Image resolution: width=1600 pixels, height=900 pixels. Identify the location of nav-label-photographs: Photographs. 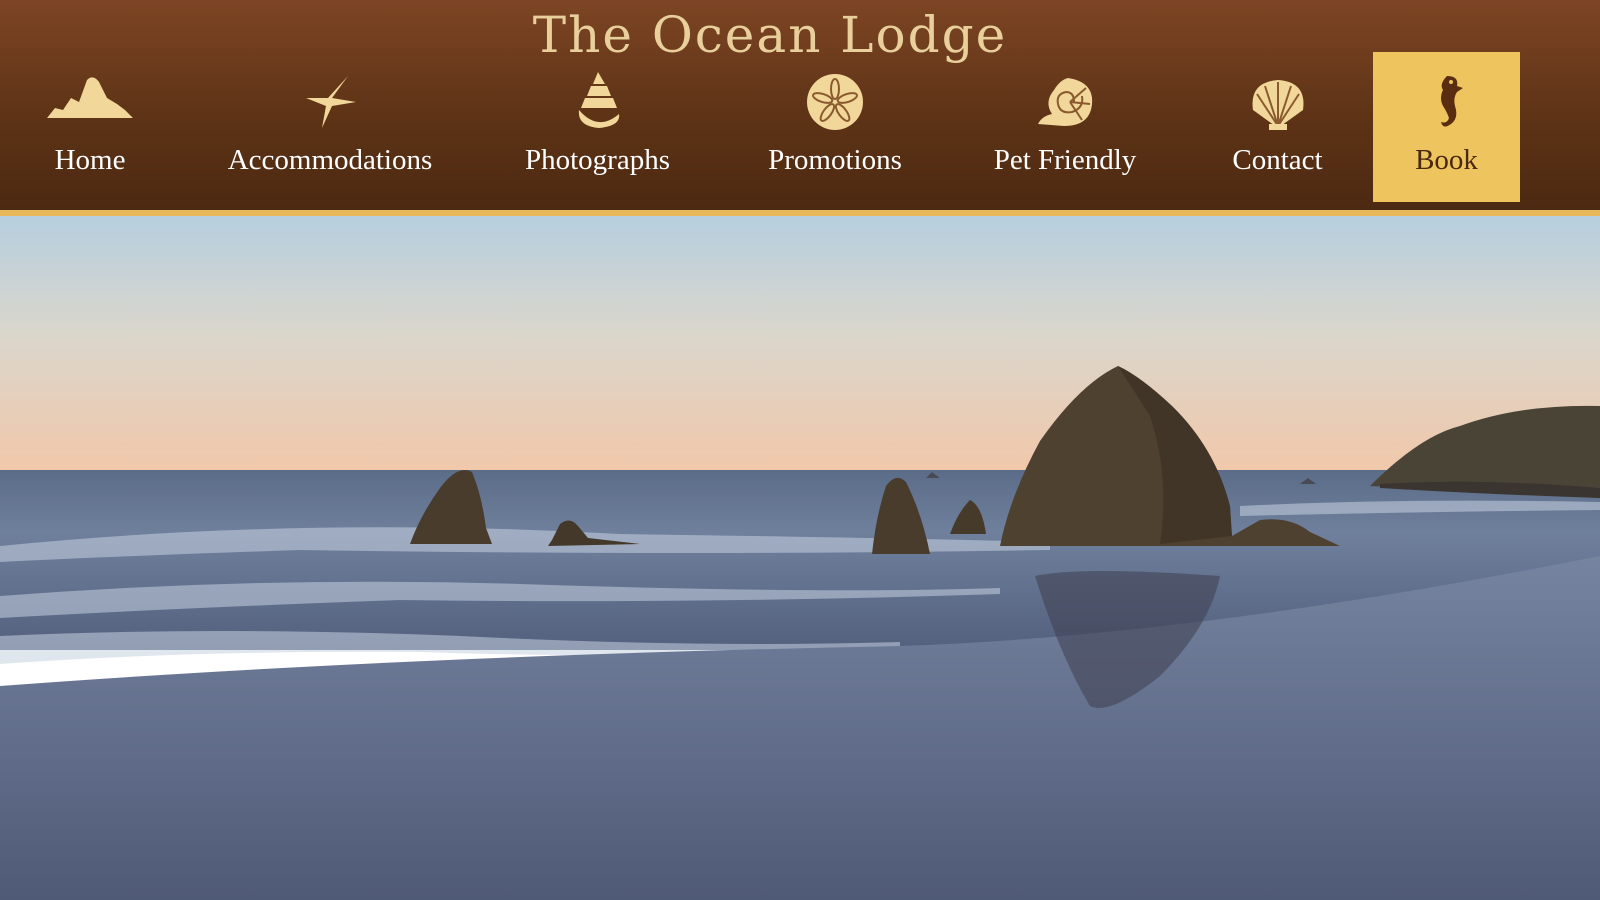
(597, 160).